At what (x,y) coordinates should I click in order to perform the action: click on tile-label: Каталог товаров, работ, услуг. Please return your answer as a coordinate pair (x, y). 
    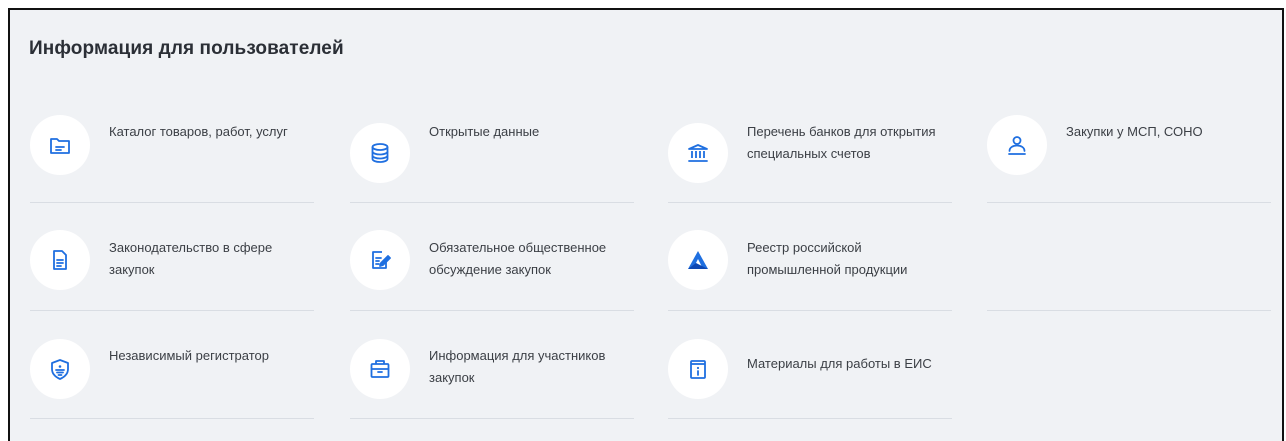
    Looking at the image, I should click on (198, 131).